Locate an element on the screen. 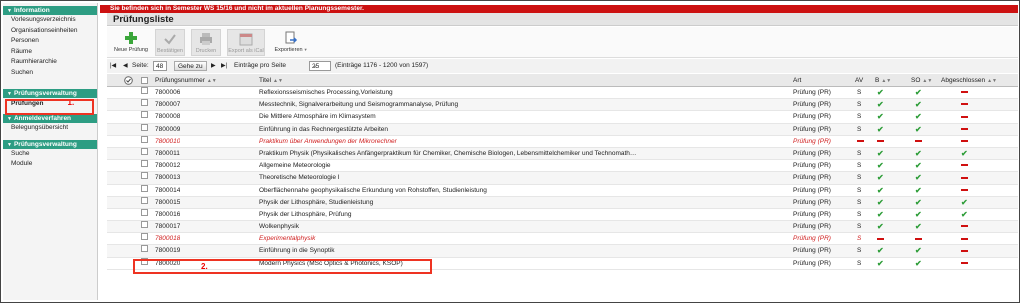  exam-title: Wolkenphysik is located at coordinates (521, 227).